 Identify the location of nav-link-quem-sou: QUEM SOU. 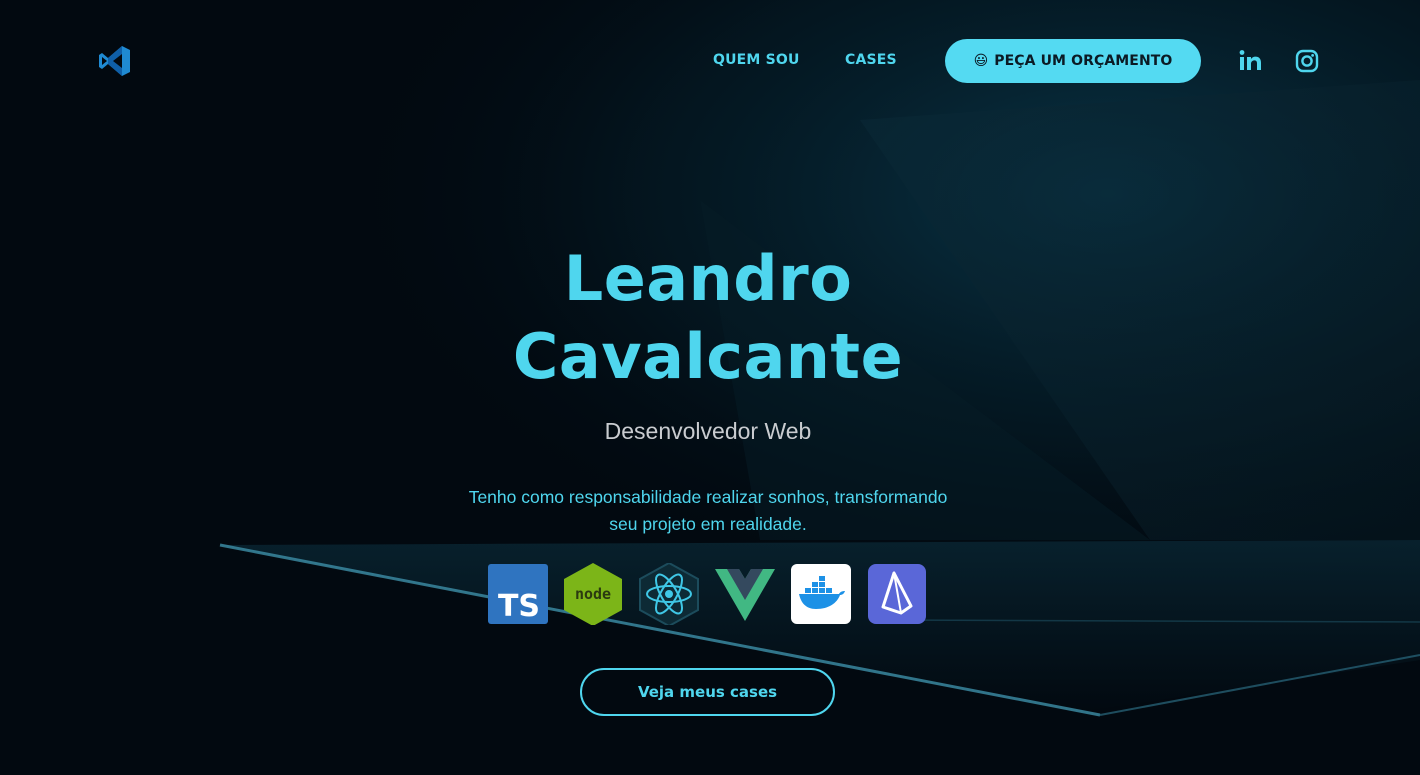
(756, 60).